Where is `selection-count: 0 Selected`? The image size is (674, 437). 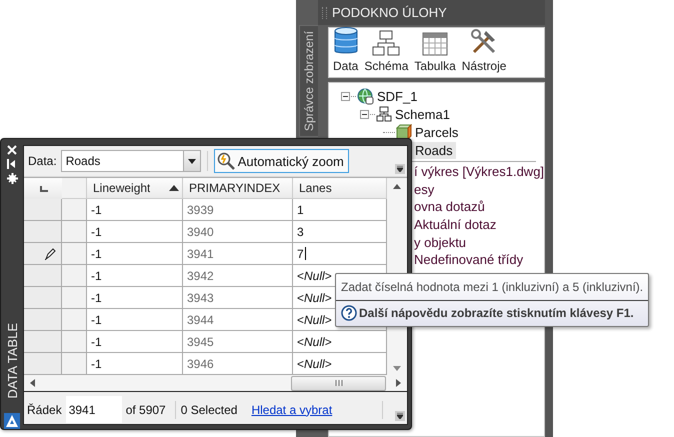
selection-count: 0 Selected is located at coordinates (209, 409).